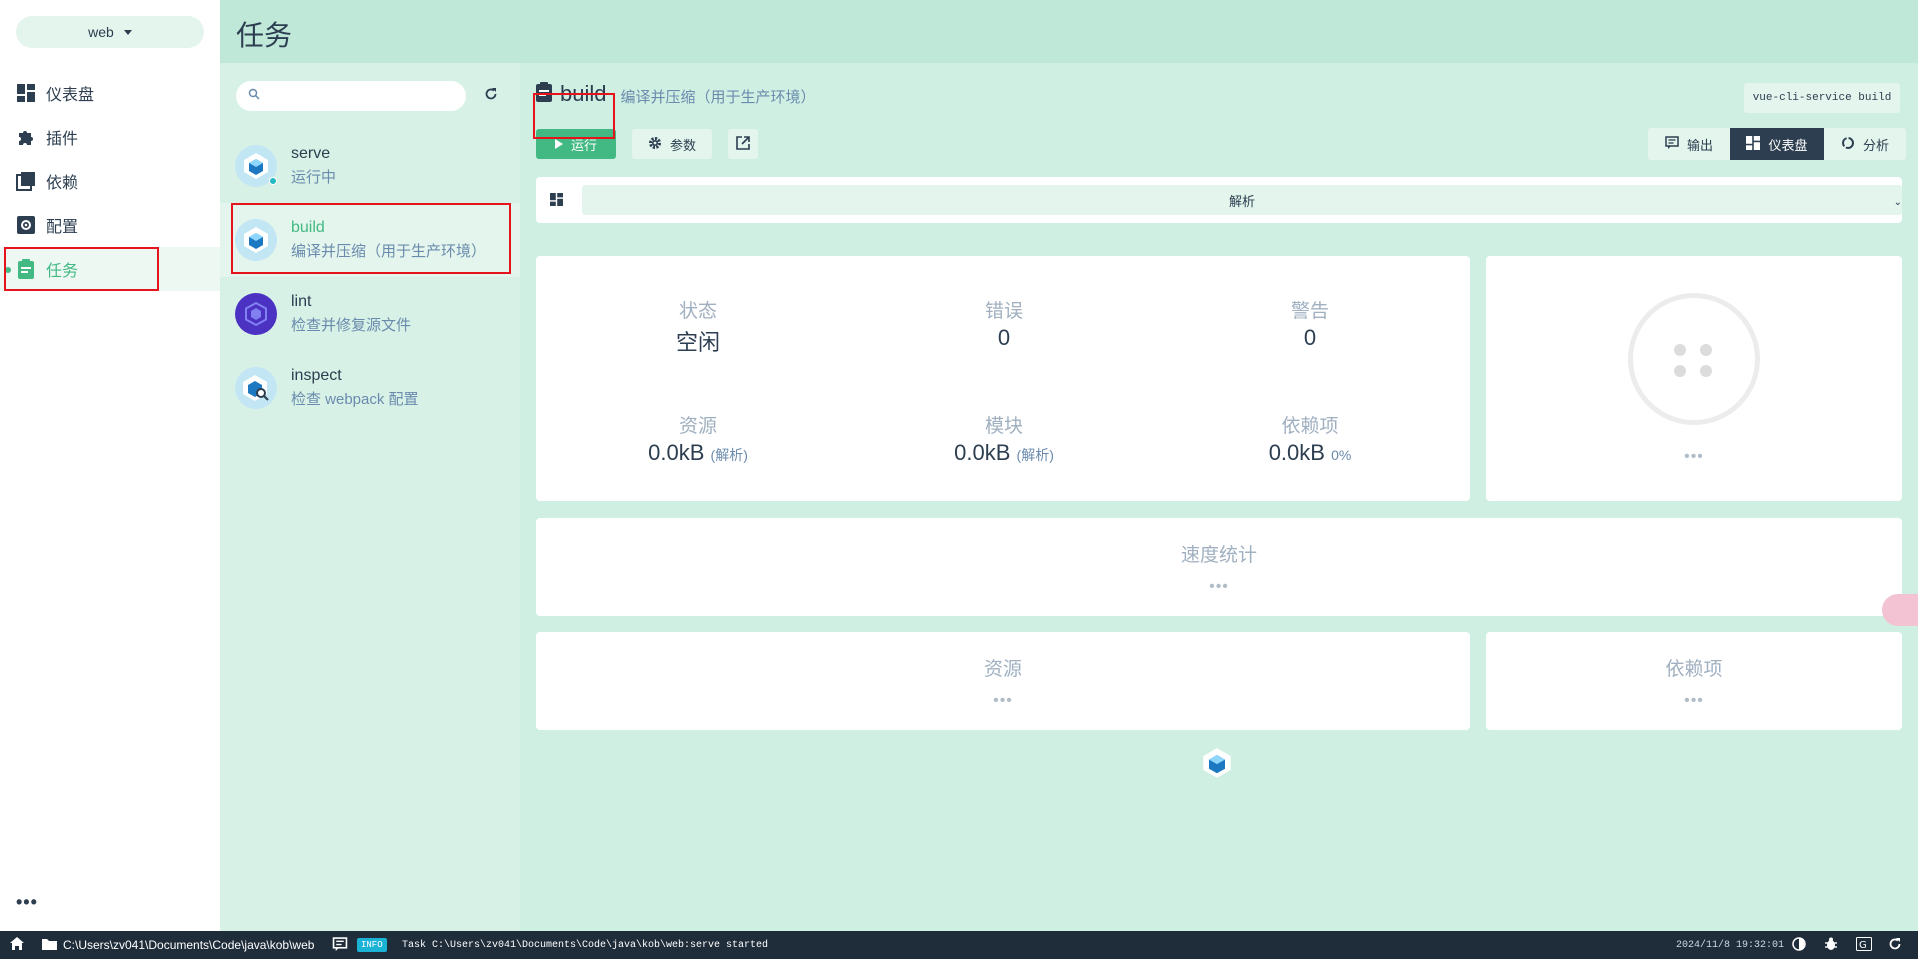 This screenshot has width=1918, height=959. Describe the element at coordinates (110, 137) in the screenshot. I see `nav-item-plugins: 插件` at that location.